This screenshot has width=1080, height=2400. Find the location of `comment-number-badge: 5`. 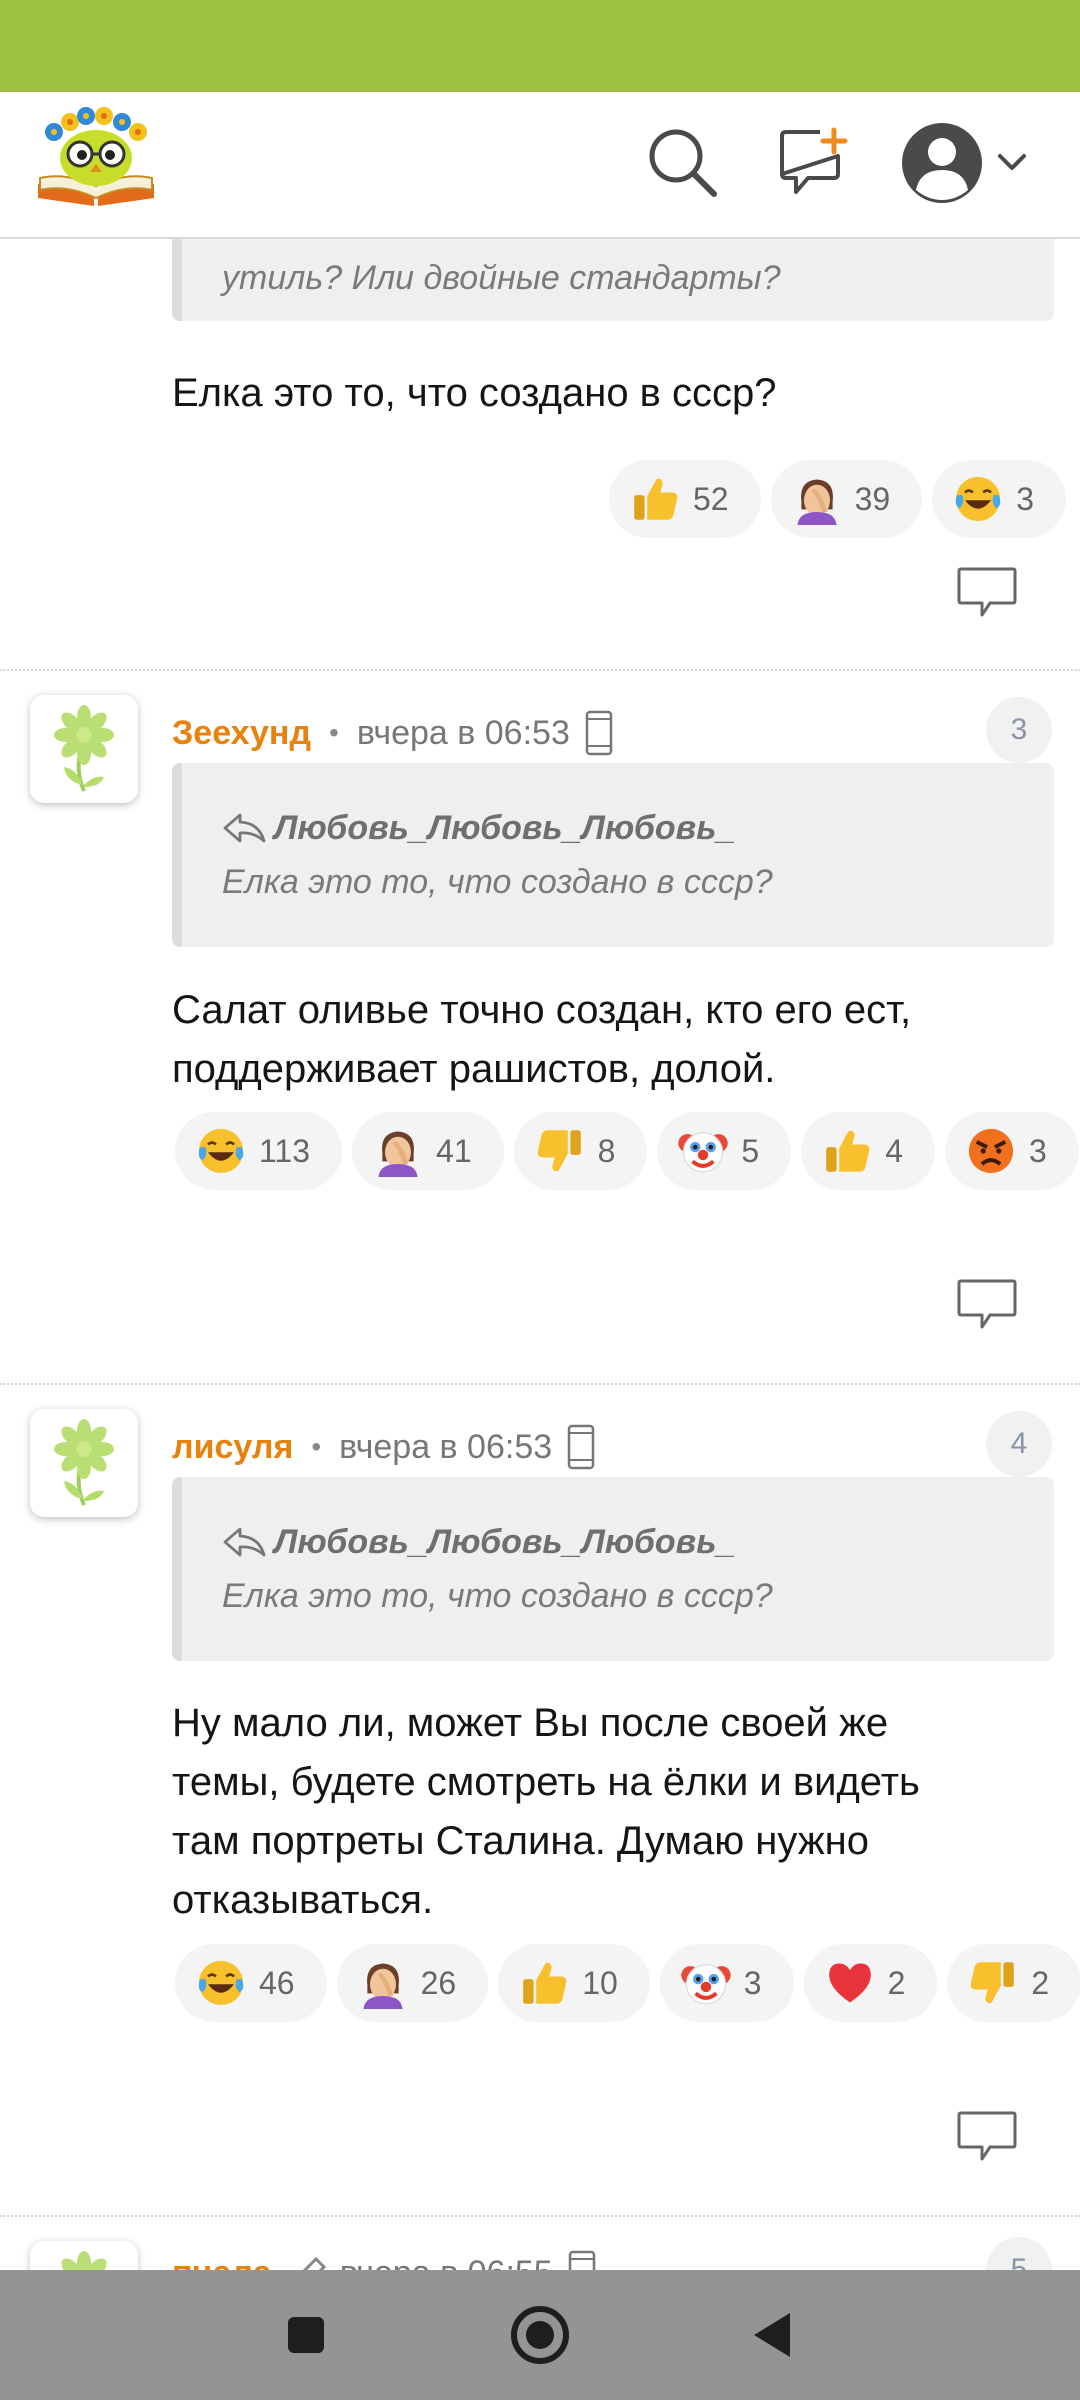

comment-number-badge: 5 is located at coordinates (1019, 2253).